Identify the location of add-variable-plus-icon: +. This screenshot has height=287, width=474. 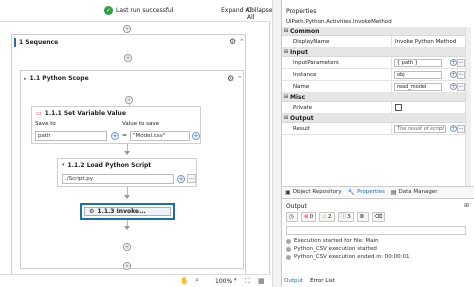
(115, 136).